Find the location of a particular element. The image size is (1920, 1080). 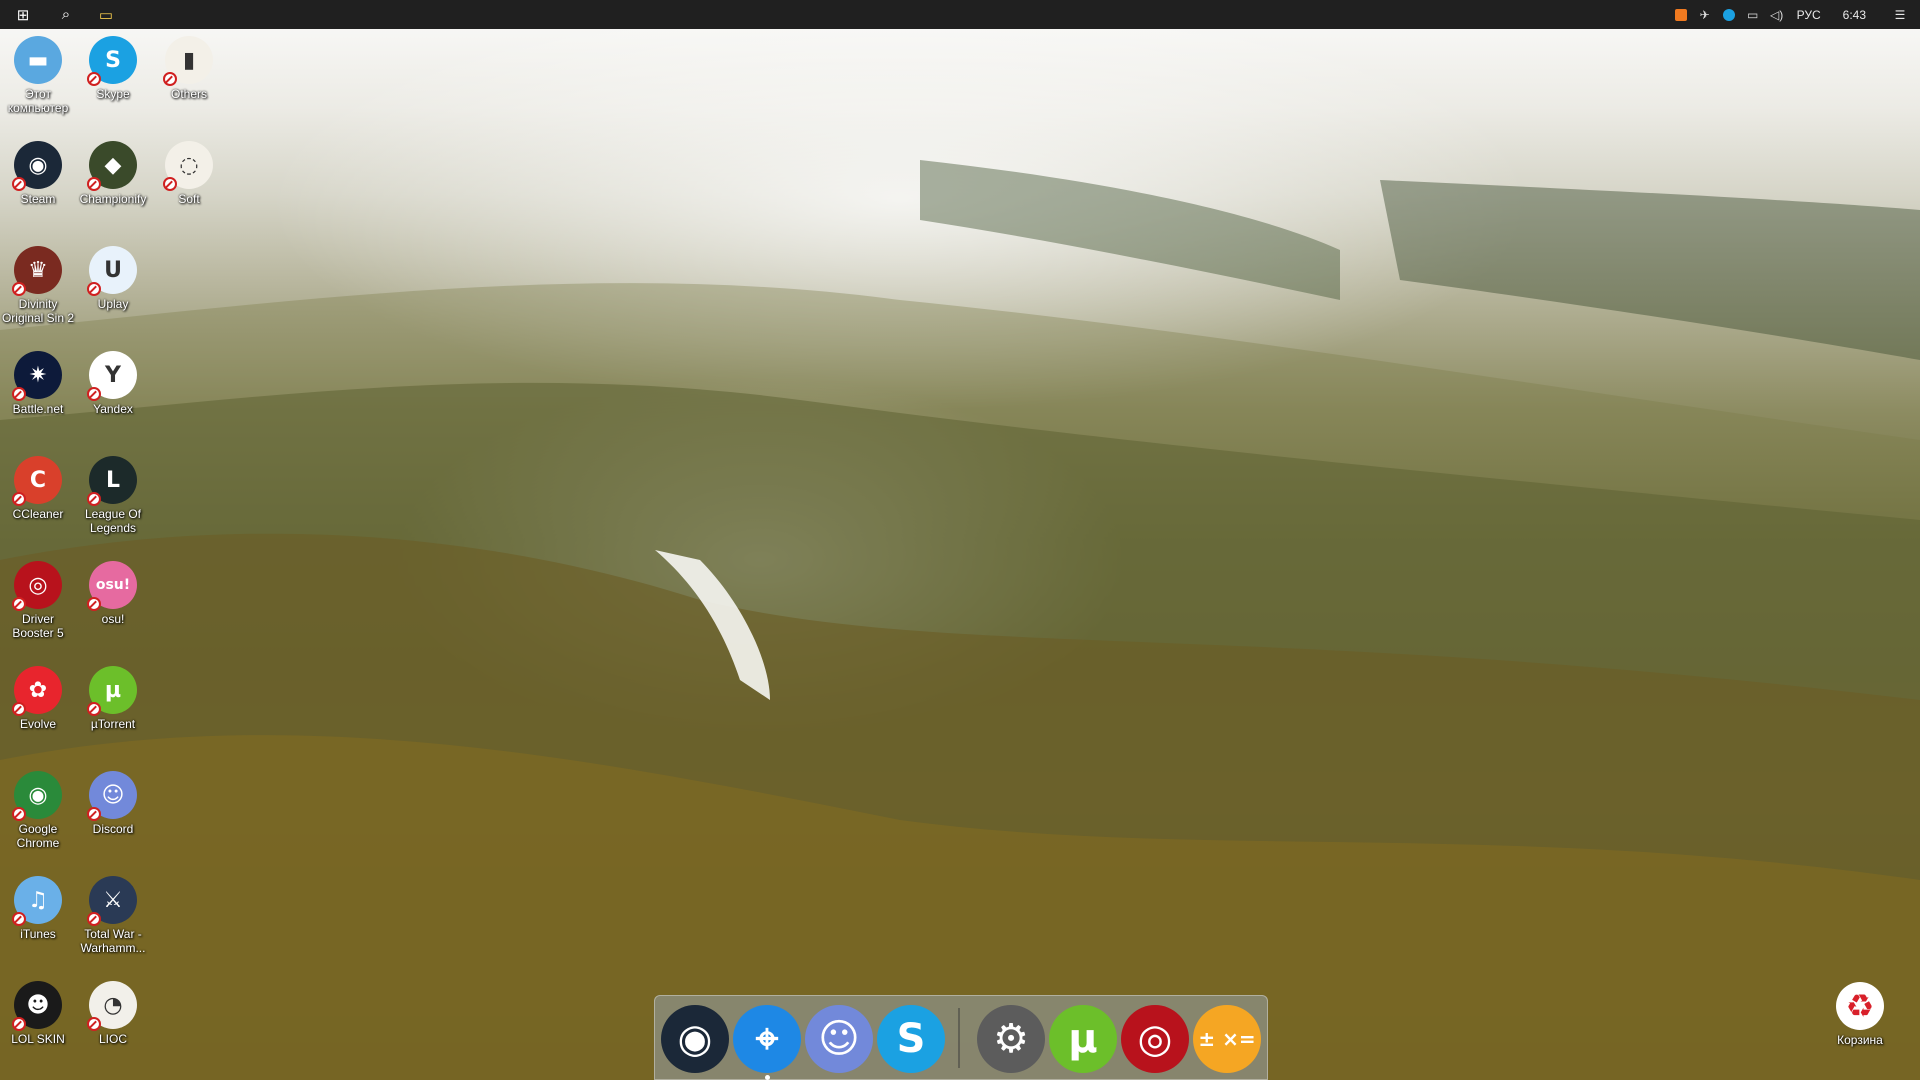

desktop-icon-label: Discord is located at coordinates (113, 829).